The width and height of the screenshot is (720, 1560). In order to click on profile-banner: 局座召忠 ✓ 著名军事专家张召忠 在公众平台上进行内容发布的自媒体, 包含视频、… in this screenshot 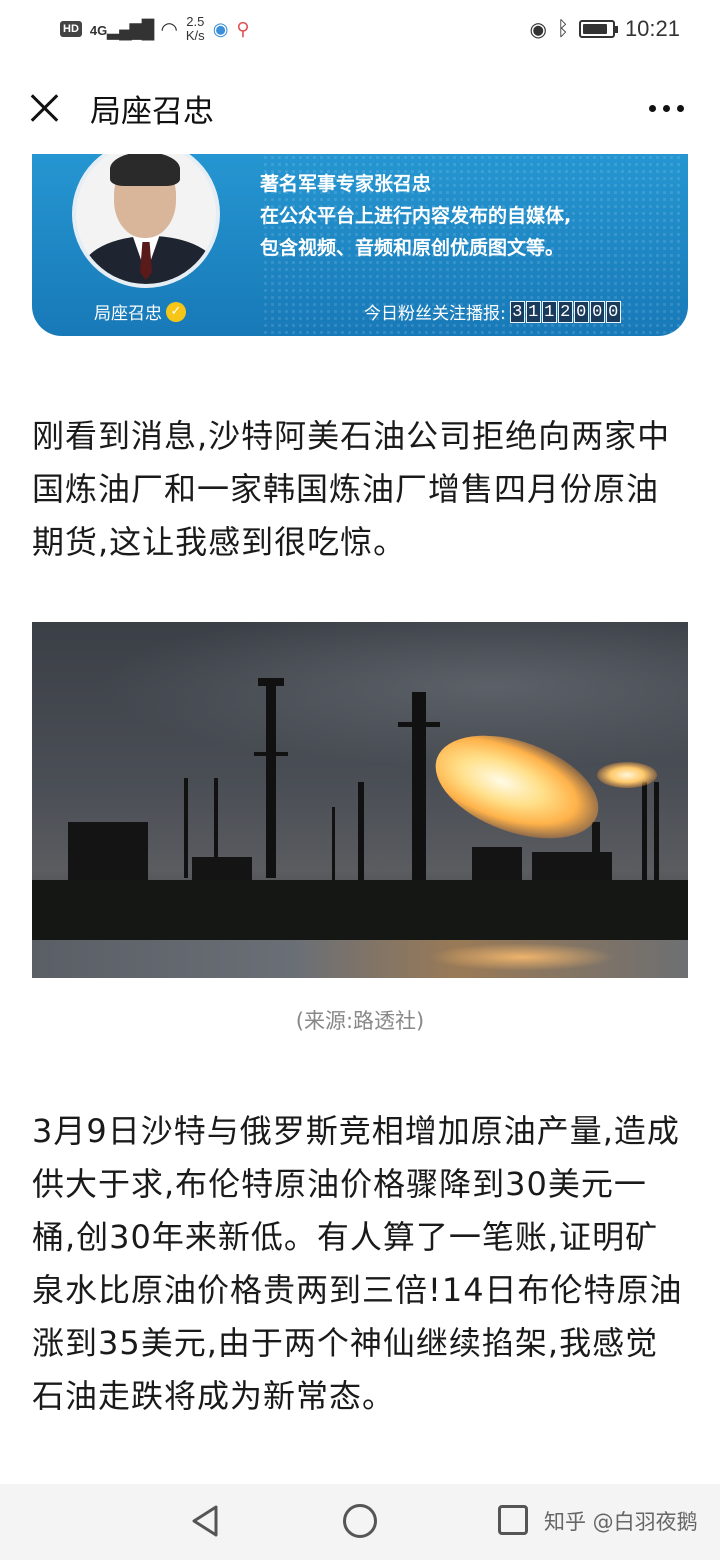, I will do `click(360, 245)`.